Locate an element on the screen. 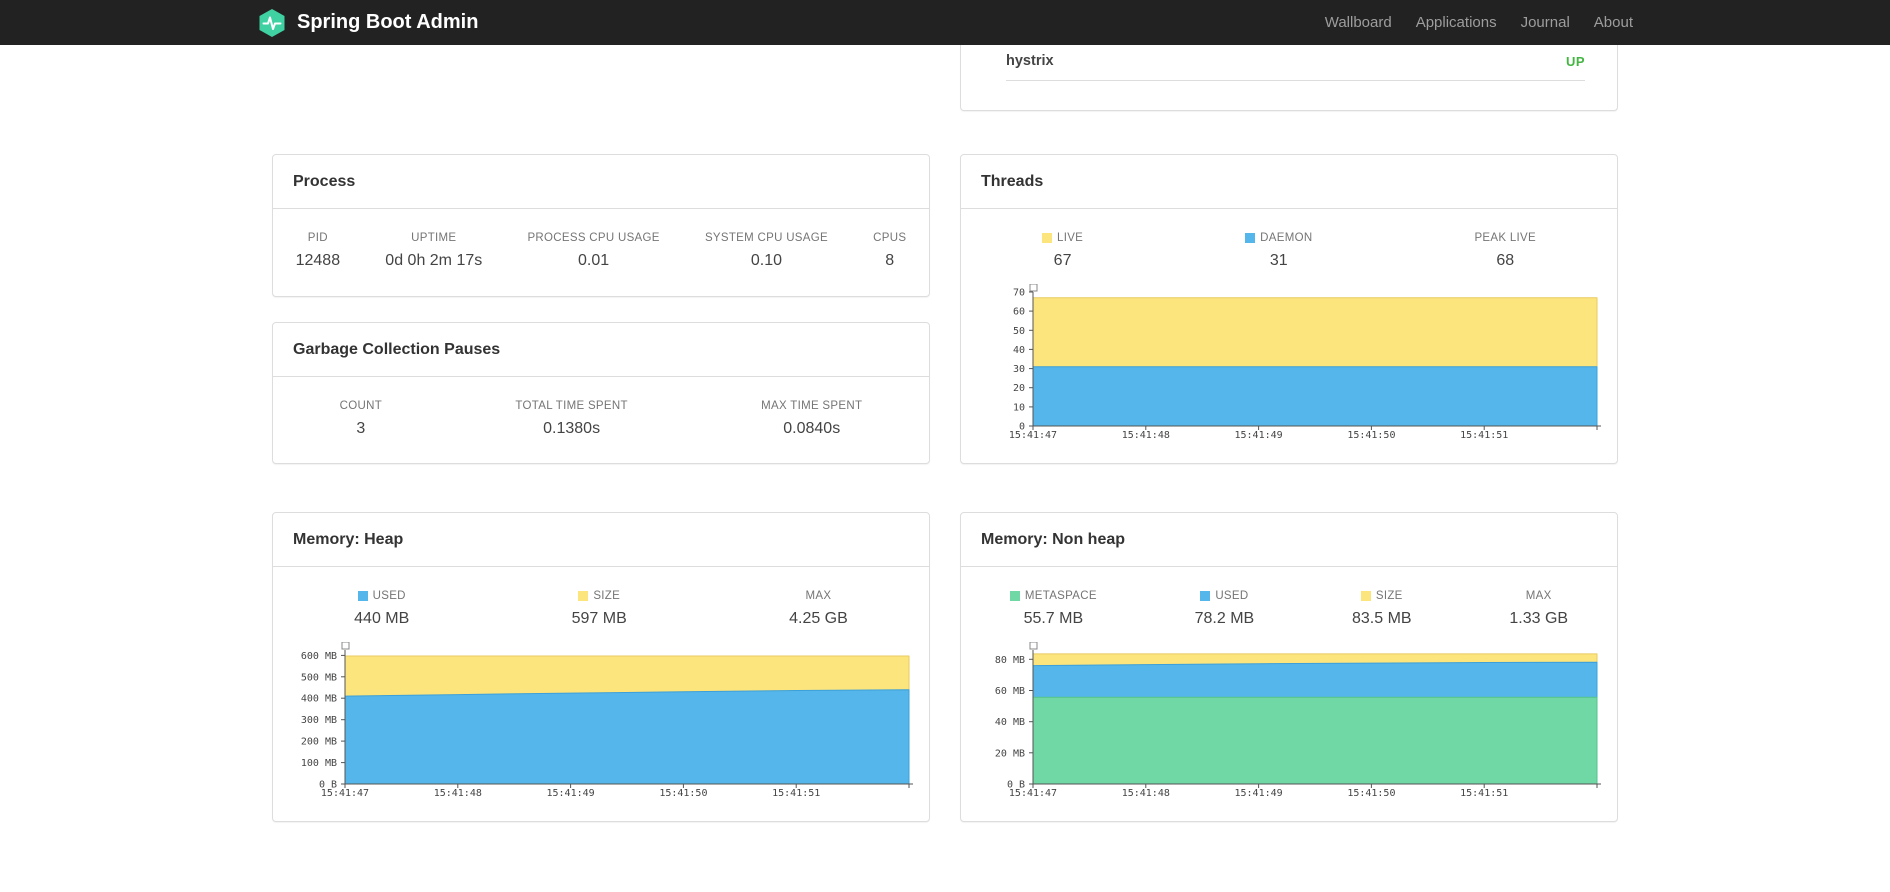 This screenshot has height=892, width=1890. legend-label: DAEMON is located at coordinates (1278, 238).